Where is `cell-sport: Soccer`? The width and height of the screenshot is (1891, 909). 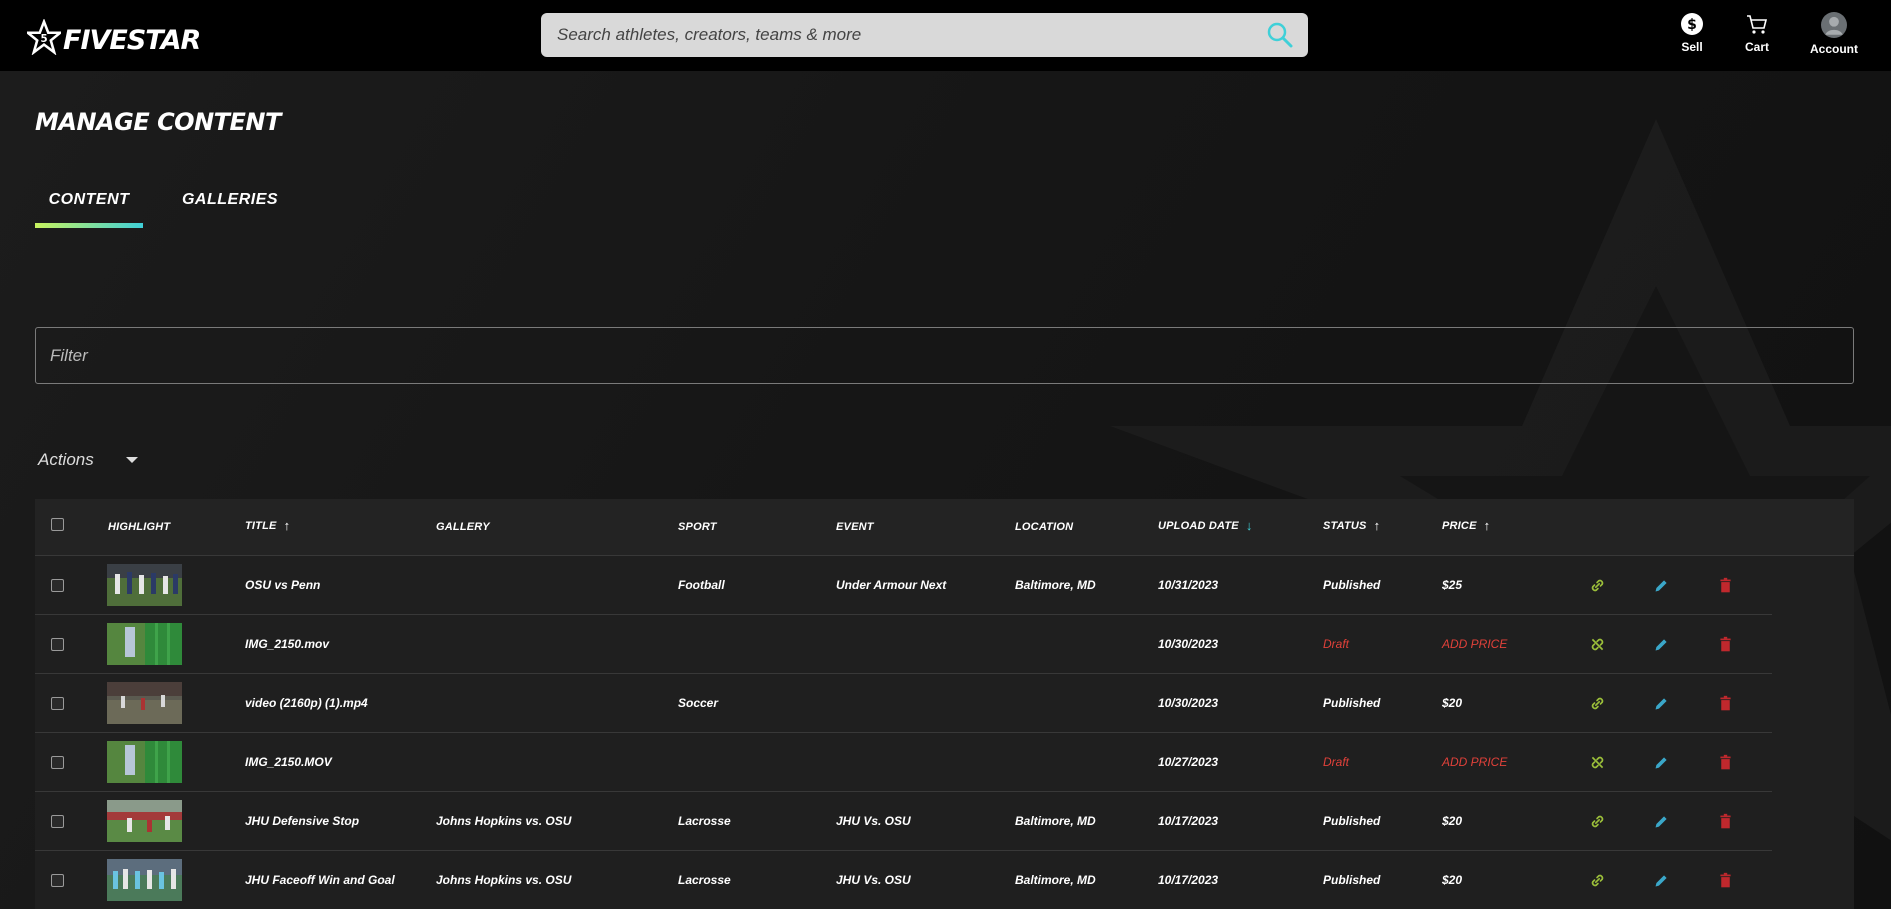 cell-sport: Soccer is located at coordinates (698, 703).